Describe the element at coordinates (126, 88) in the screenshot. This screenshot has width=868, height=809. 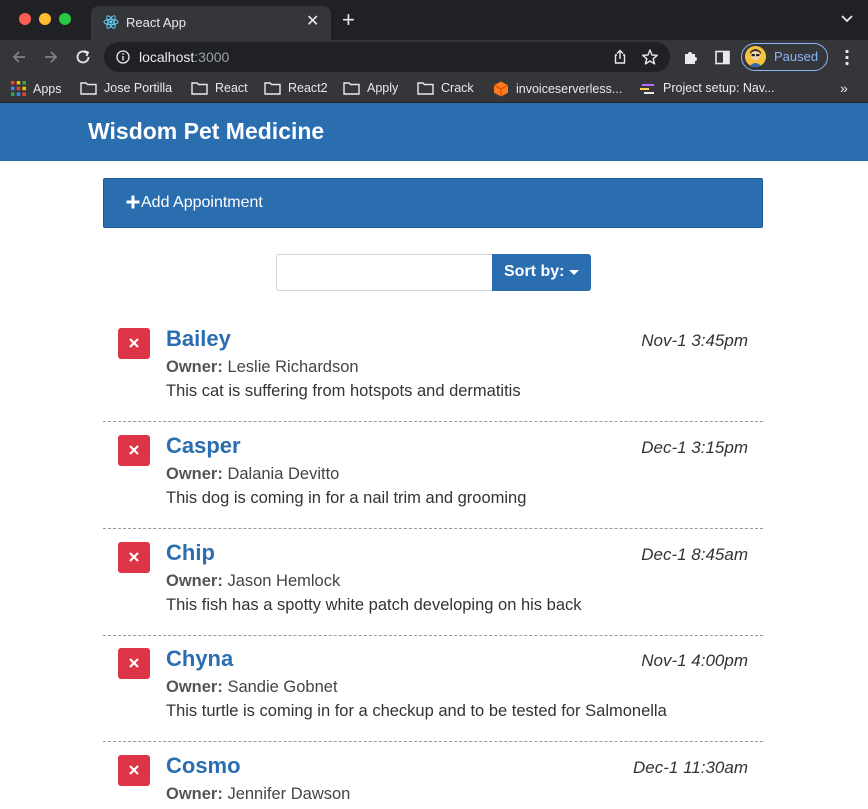
I see `bookmark-jose-portilla: Jose Portilla` at that location.